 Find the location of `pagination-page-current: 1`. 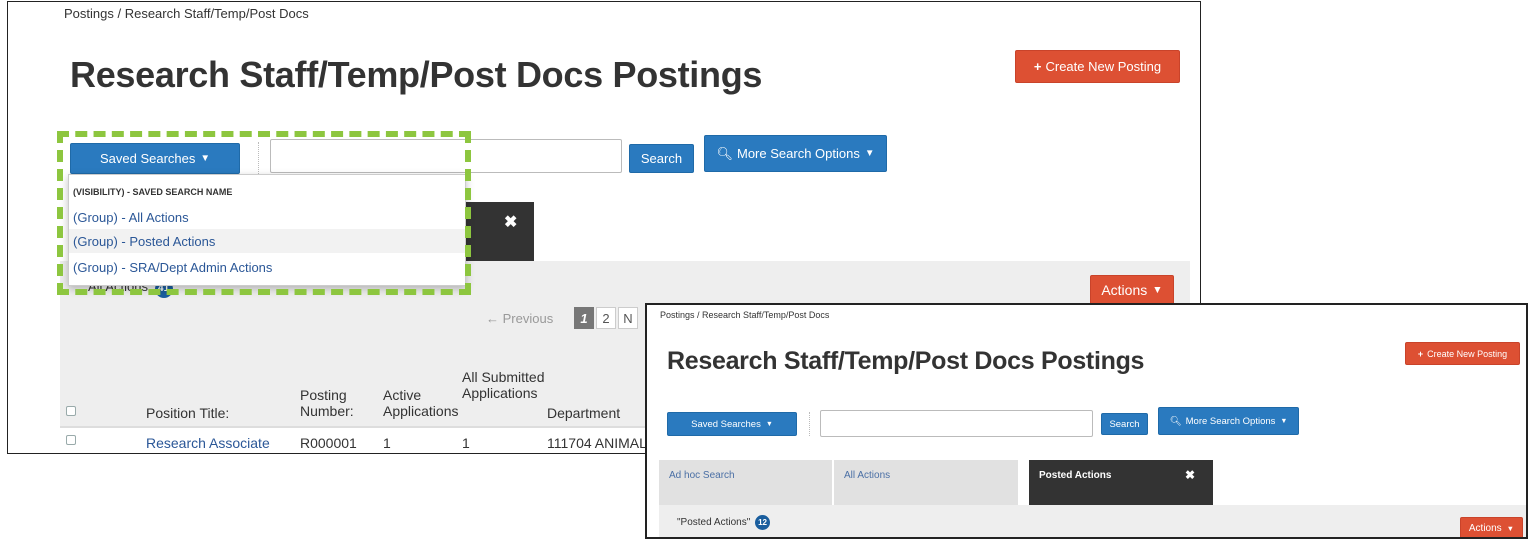

pagination-page-current: 1 is located at coordinates (584, 318).